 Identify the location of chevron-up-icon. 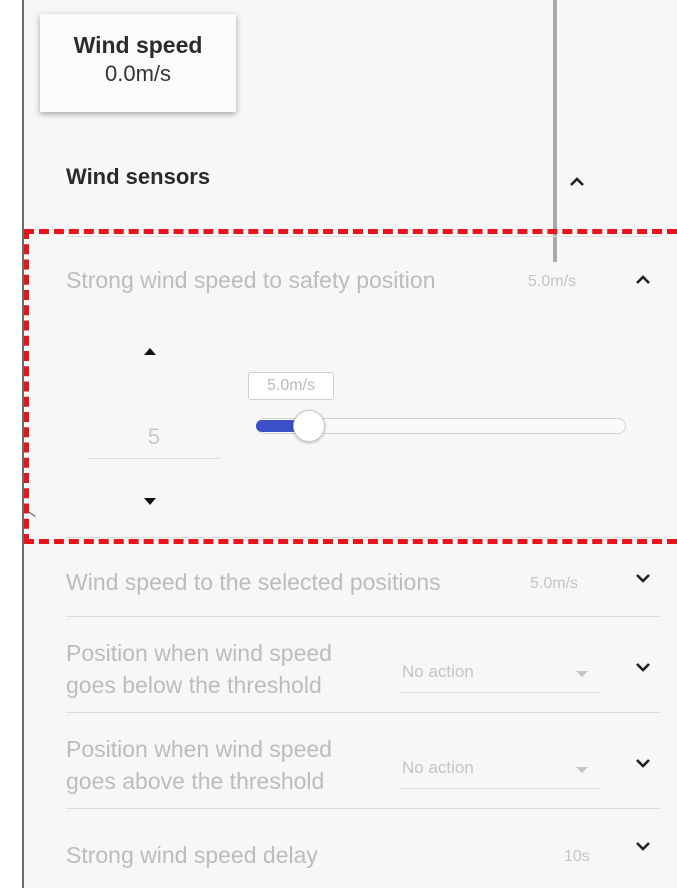
(577, 181).